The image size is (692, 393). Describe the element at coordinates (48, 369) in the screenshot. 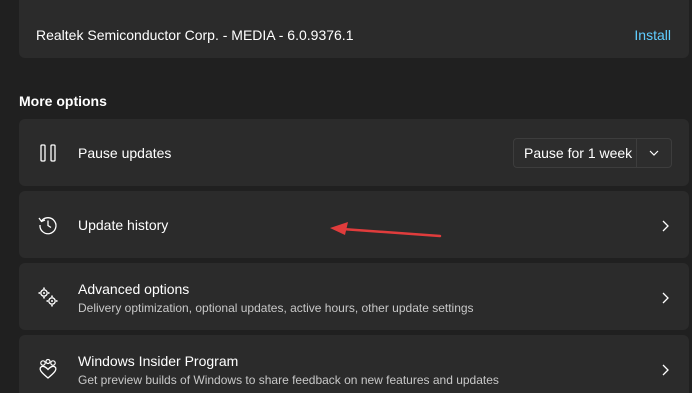

I see `insider-icon` at that location.